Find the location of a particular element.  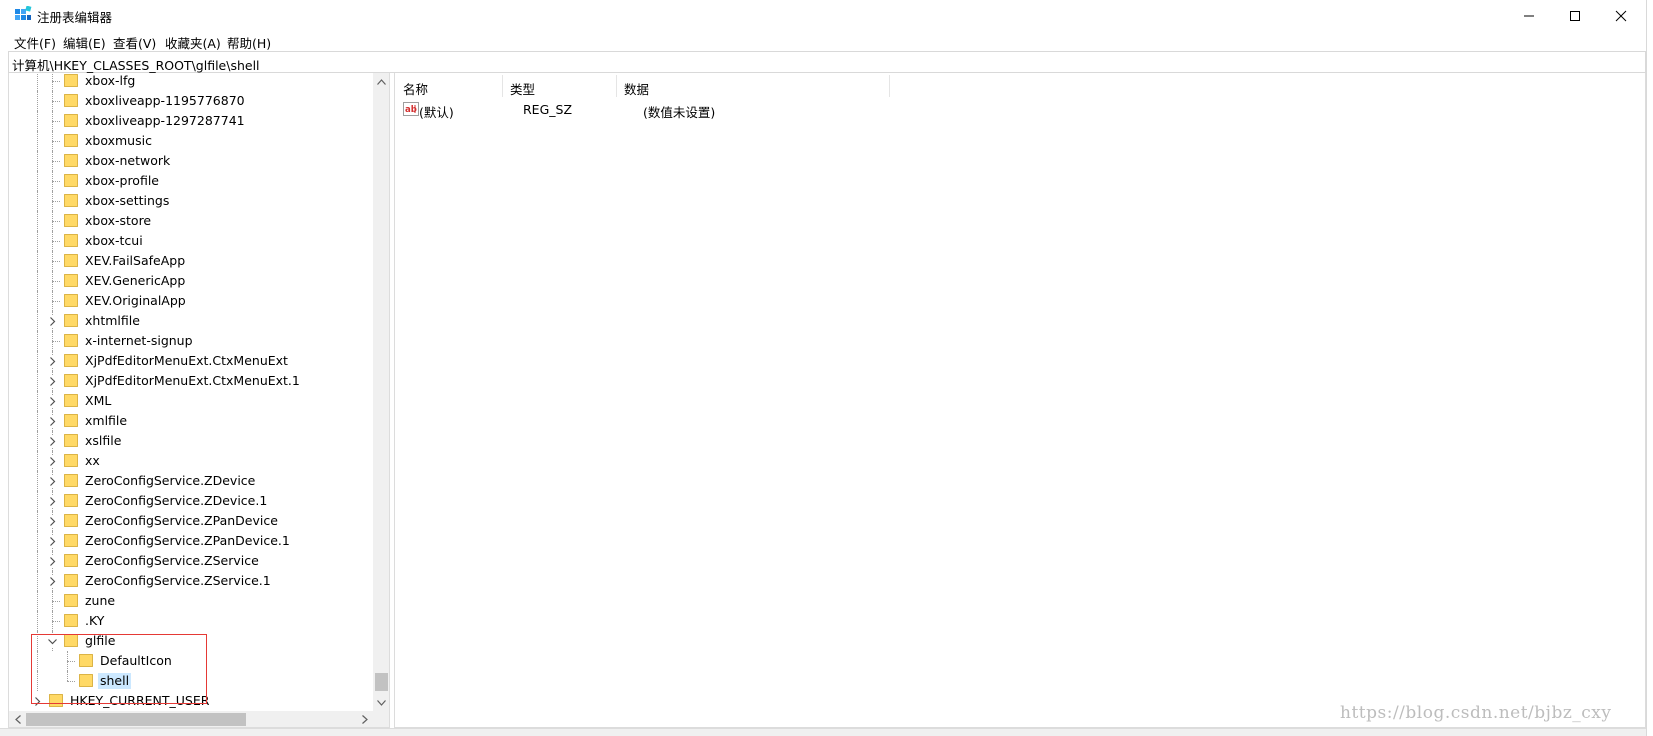

column-separator is located at coordinates (889, 86).